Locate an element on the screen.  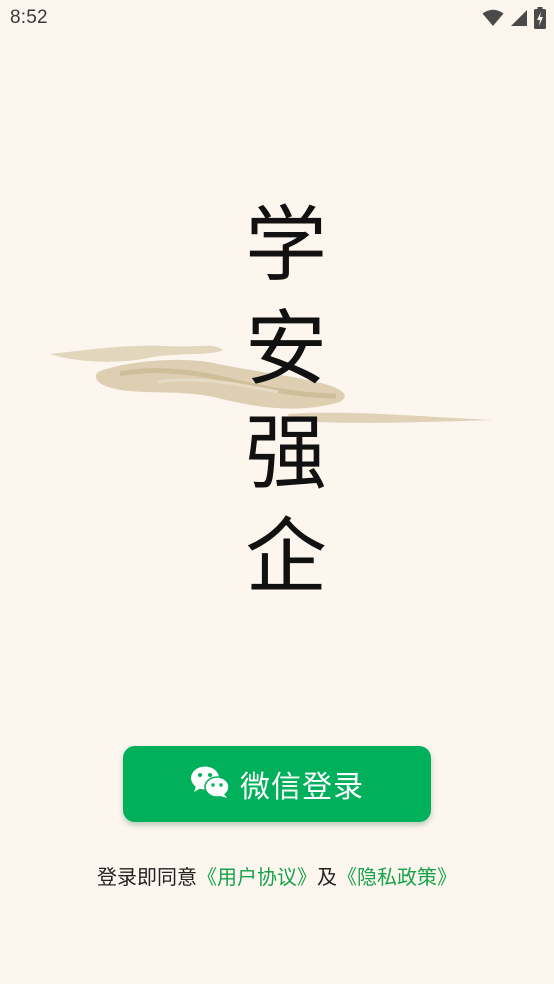
wechat-login-button: 微信登录 is located at coordinates (277, 784).